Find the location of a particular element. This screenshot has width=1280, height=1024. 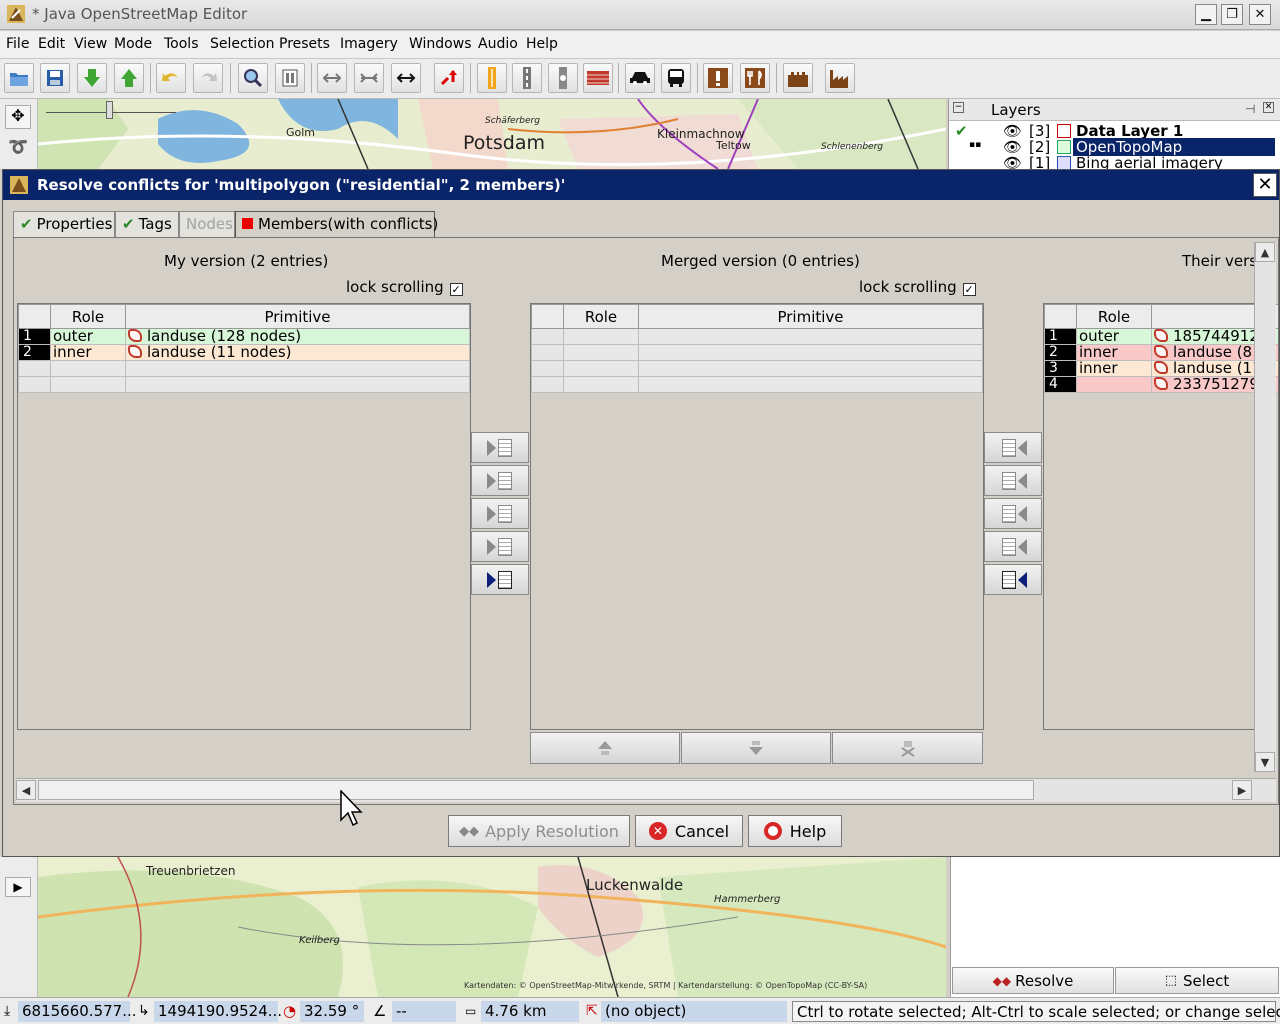

copy-my-to-end-button is located at coordinates (500, 546).